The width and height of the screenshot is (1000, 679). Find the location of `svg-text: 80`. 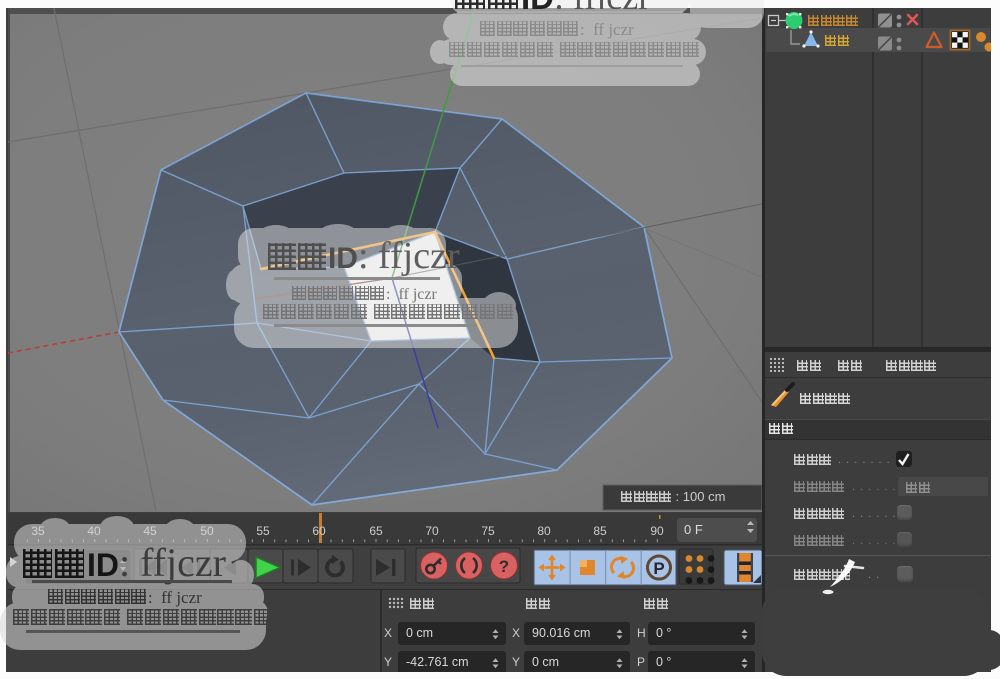

svg-text: 80 is located at coordinates (544, 531).